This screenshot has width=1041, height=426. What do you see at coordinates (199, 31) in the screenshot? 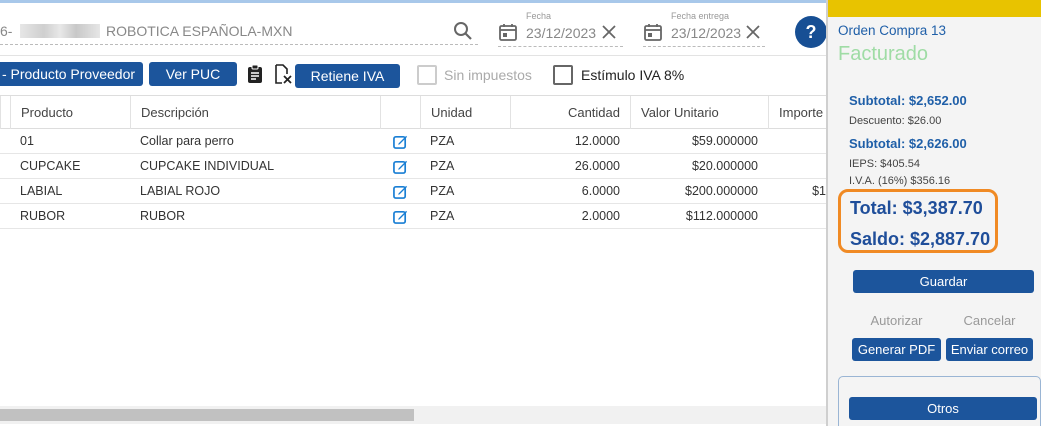
I see `supplier-name: ROBOTICA ESPAÑOLA-MXN` at bounding box center [199, 31].